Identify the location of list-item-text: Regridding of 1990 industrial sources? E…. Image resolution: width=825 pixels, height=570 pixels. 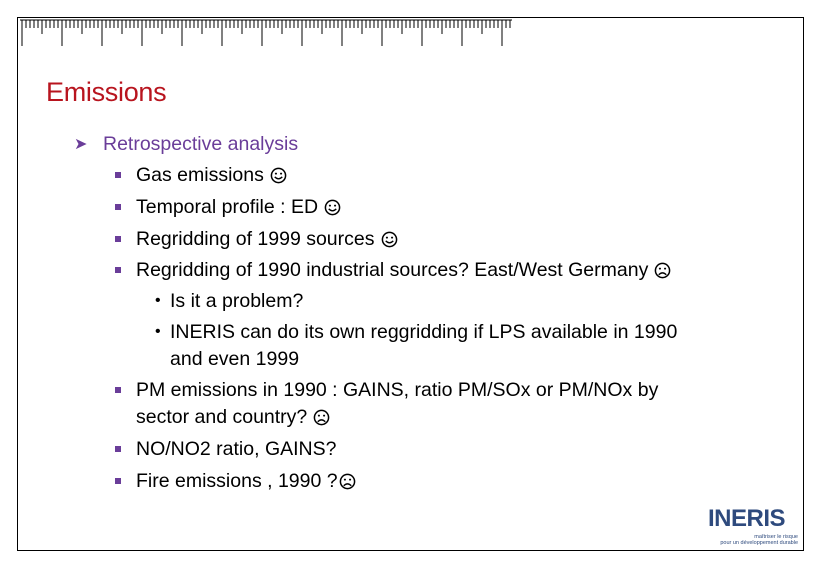
(392, 270).